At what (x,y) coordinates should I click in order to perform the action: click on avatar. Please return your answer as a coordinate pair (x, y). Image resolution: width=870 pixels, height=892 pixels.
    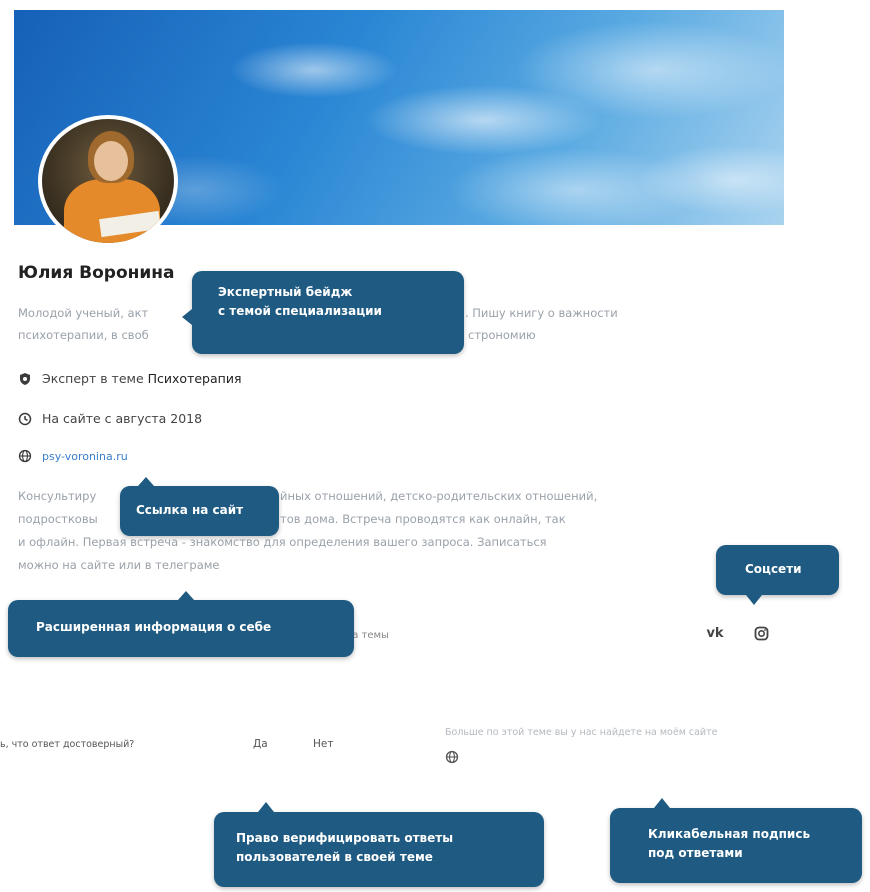
    Looking at the image, I should click on (108, 181).